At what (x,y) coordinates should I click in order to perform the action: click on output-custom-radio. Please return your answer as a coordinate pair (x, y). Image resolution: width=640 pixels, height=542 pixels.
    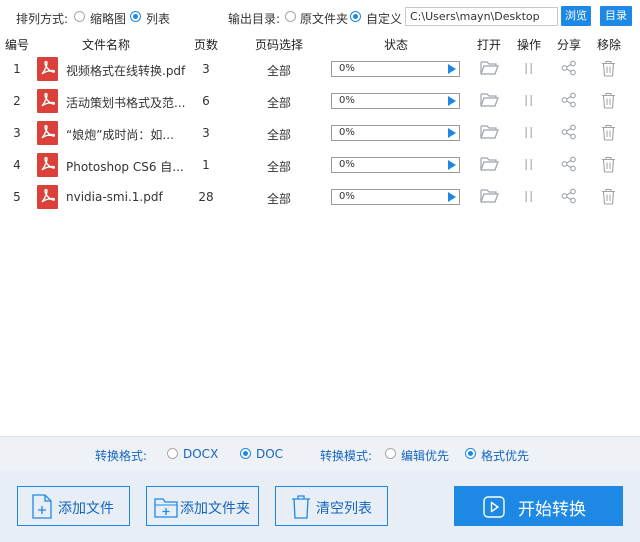
    Looking at the image, I should click on (355, 16).